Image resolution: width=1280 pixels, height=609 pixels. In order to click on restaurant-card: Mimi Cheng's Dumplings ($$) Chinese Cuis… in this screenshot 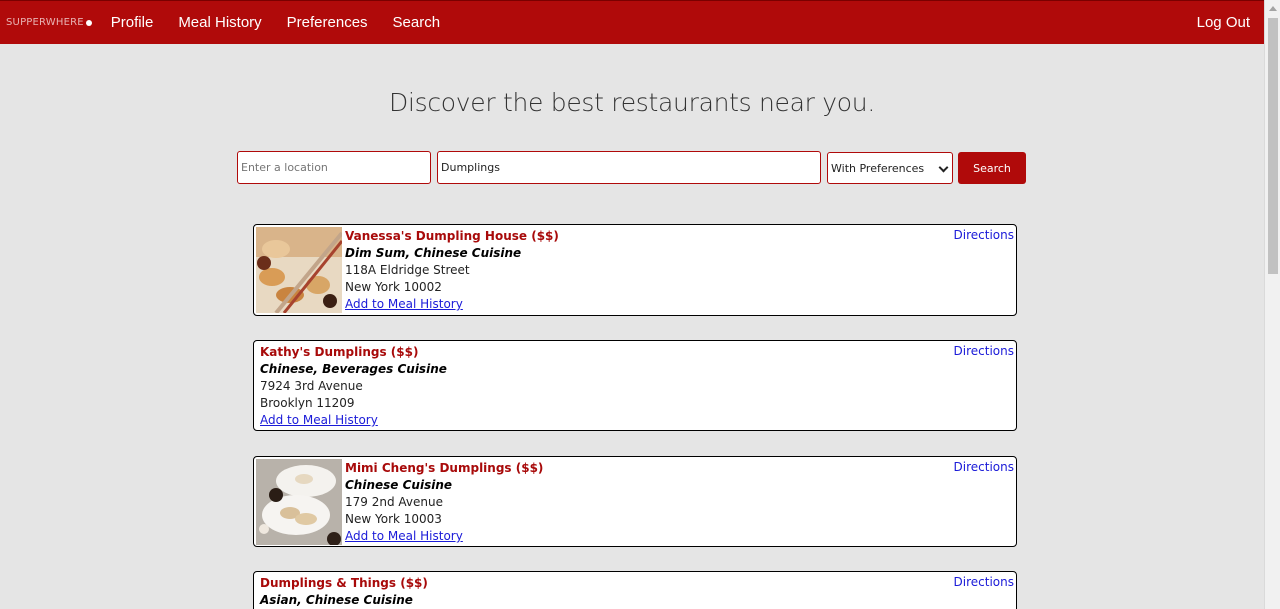, I will do `click(635, 501)`.